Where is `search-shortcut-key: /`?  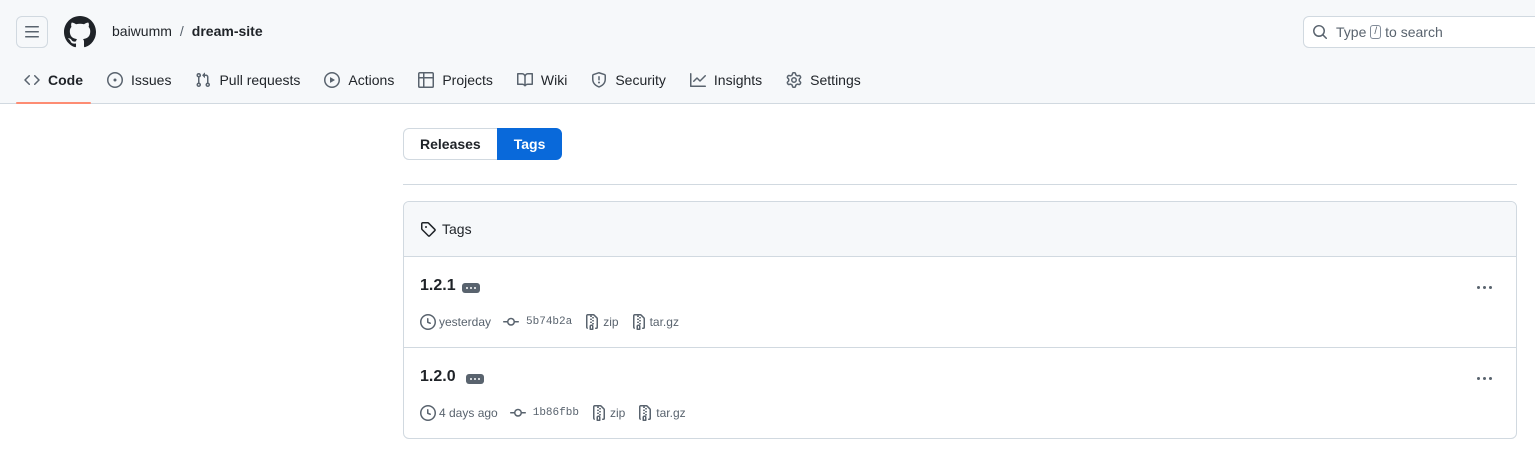 search-shortcut-key: / is located at coordinates (1376, 32).